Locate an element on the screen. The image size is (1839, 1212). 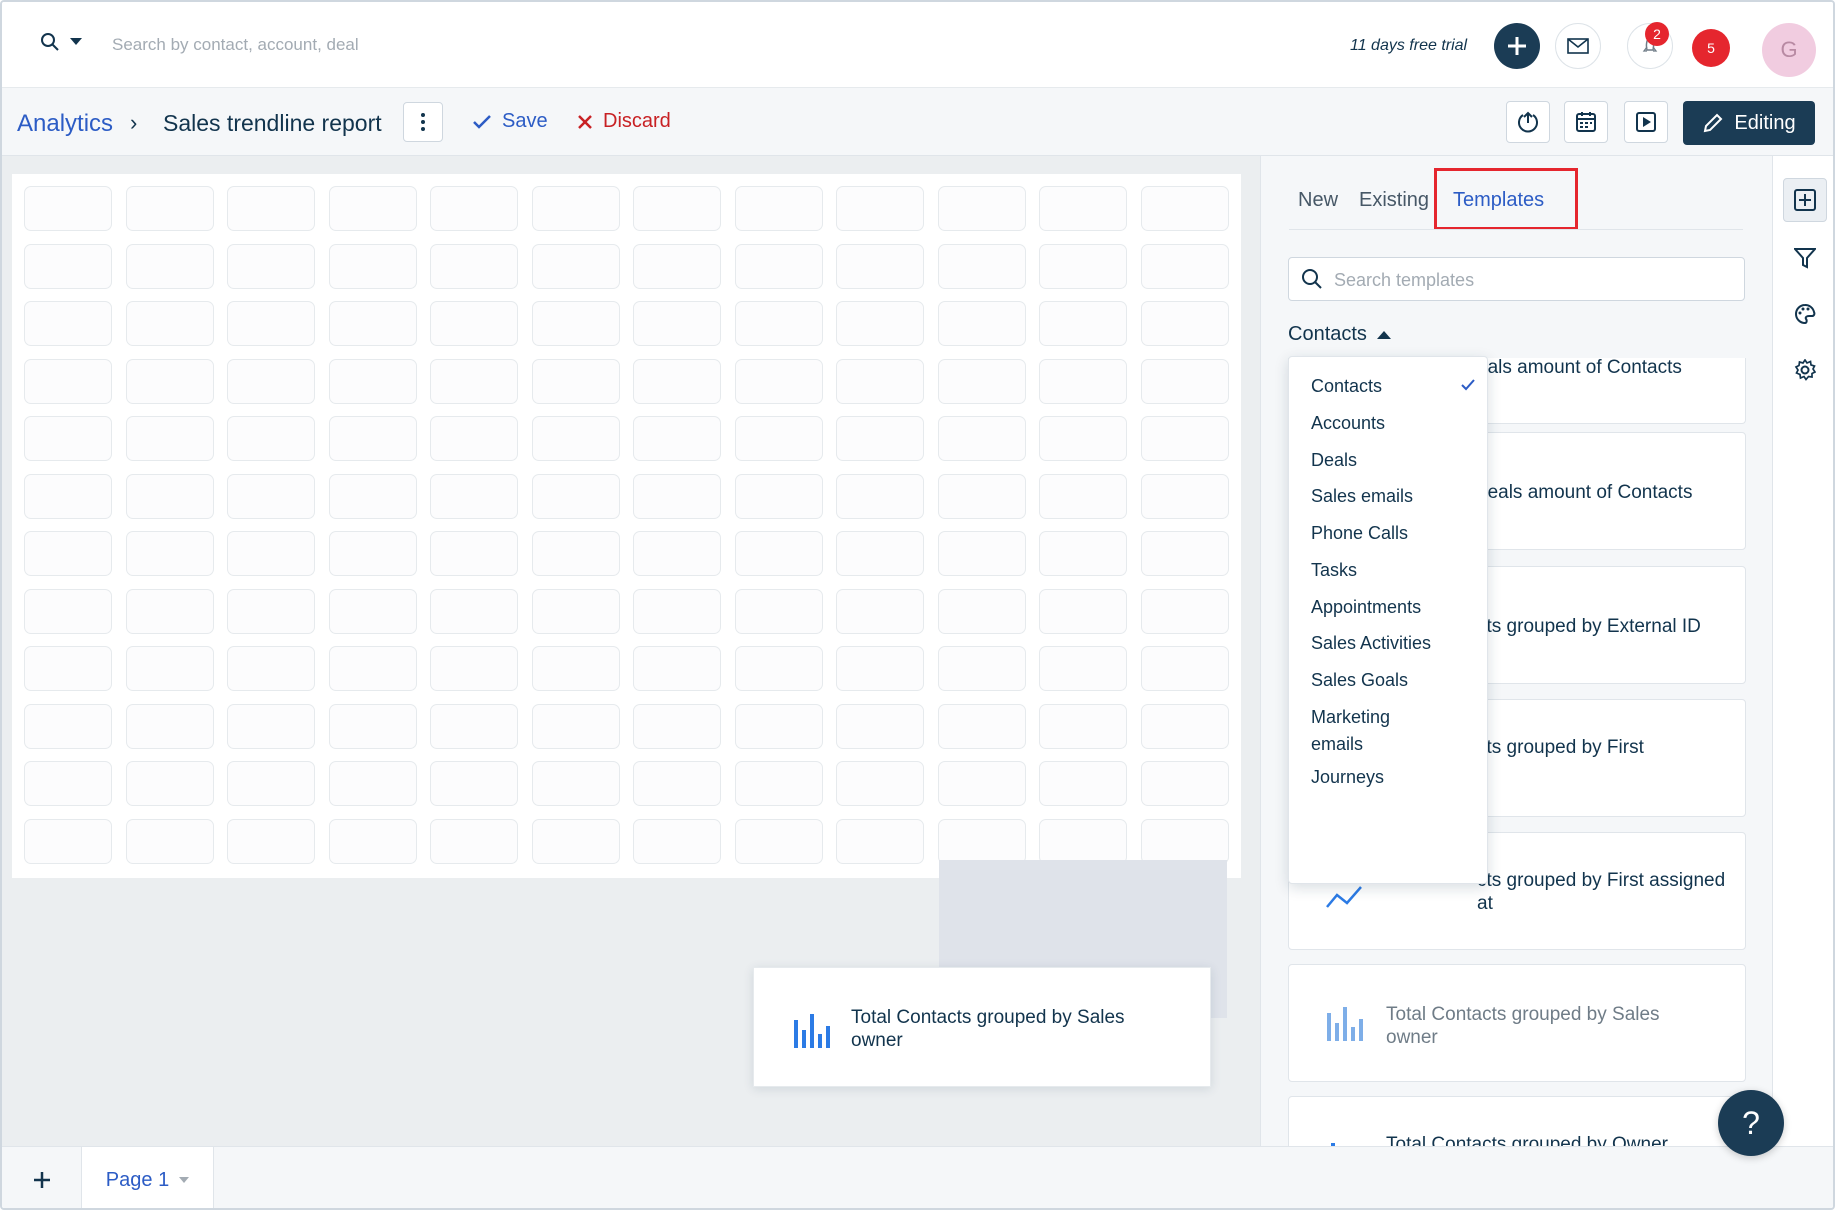
dropdown-option-journeys: Journeys is located at coordinates (1347, 777).